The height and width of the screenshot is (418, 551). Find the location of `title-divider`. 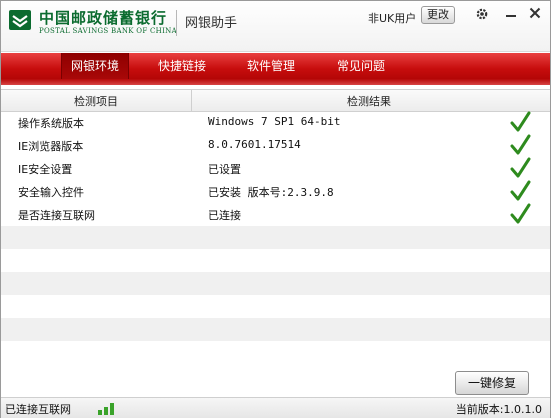

title-divider is located at coordinates (176, 23).